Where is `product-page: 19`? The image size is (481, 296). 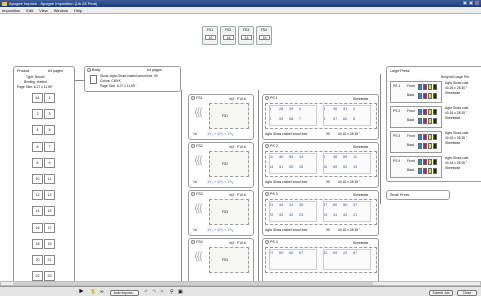
product-page: 19 is located at coordinates (49, 243).